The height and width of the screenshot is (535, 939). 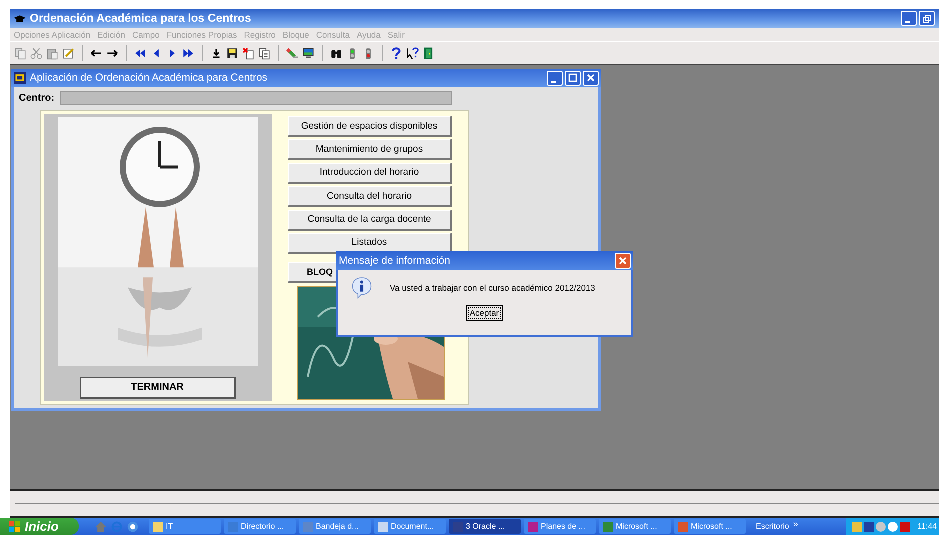 What do you see at coordinates (68, 53) in the screenshot?
I see `pencil-document-icon` at bounding box center [68, 53].